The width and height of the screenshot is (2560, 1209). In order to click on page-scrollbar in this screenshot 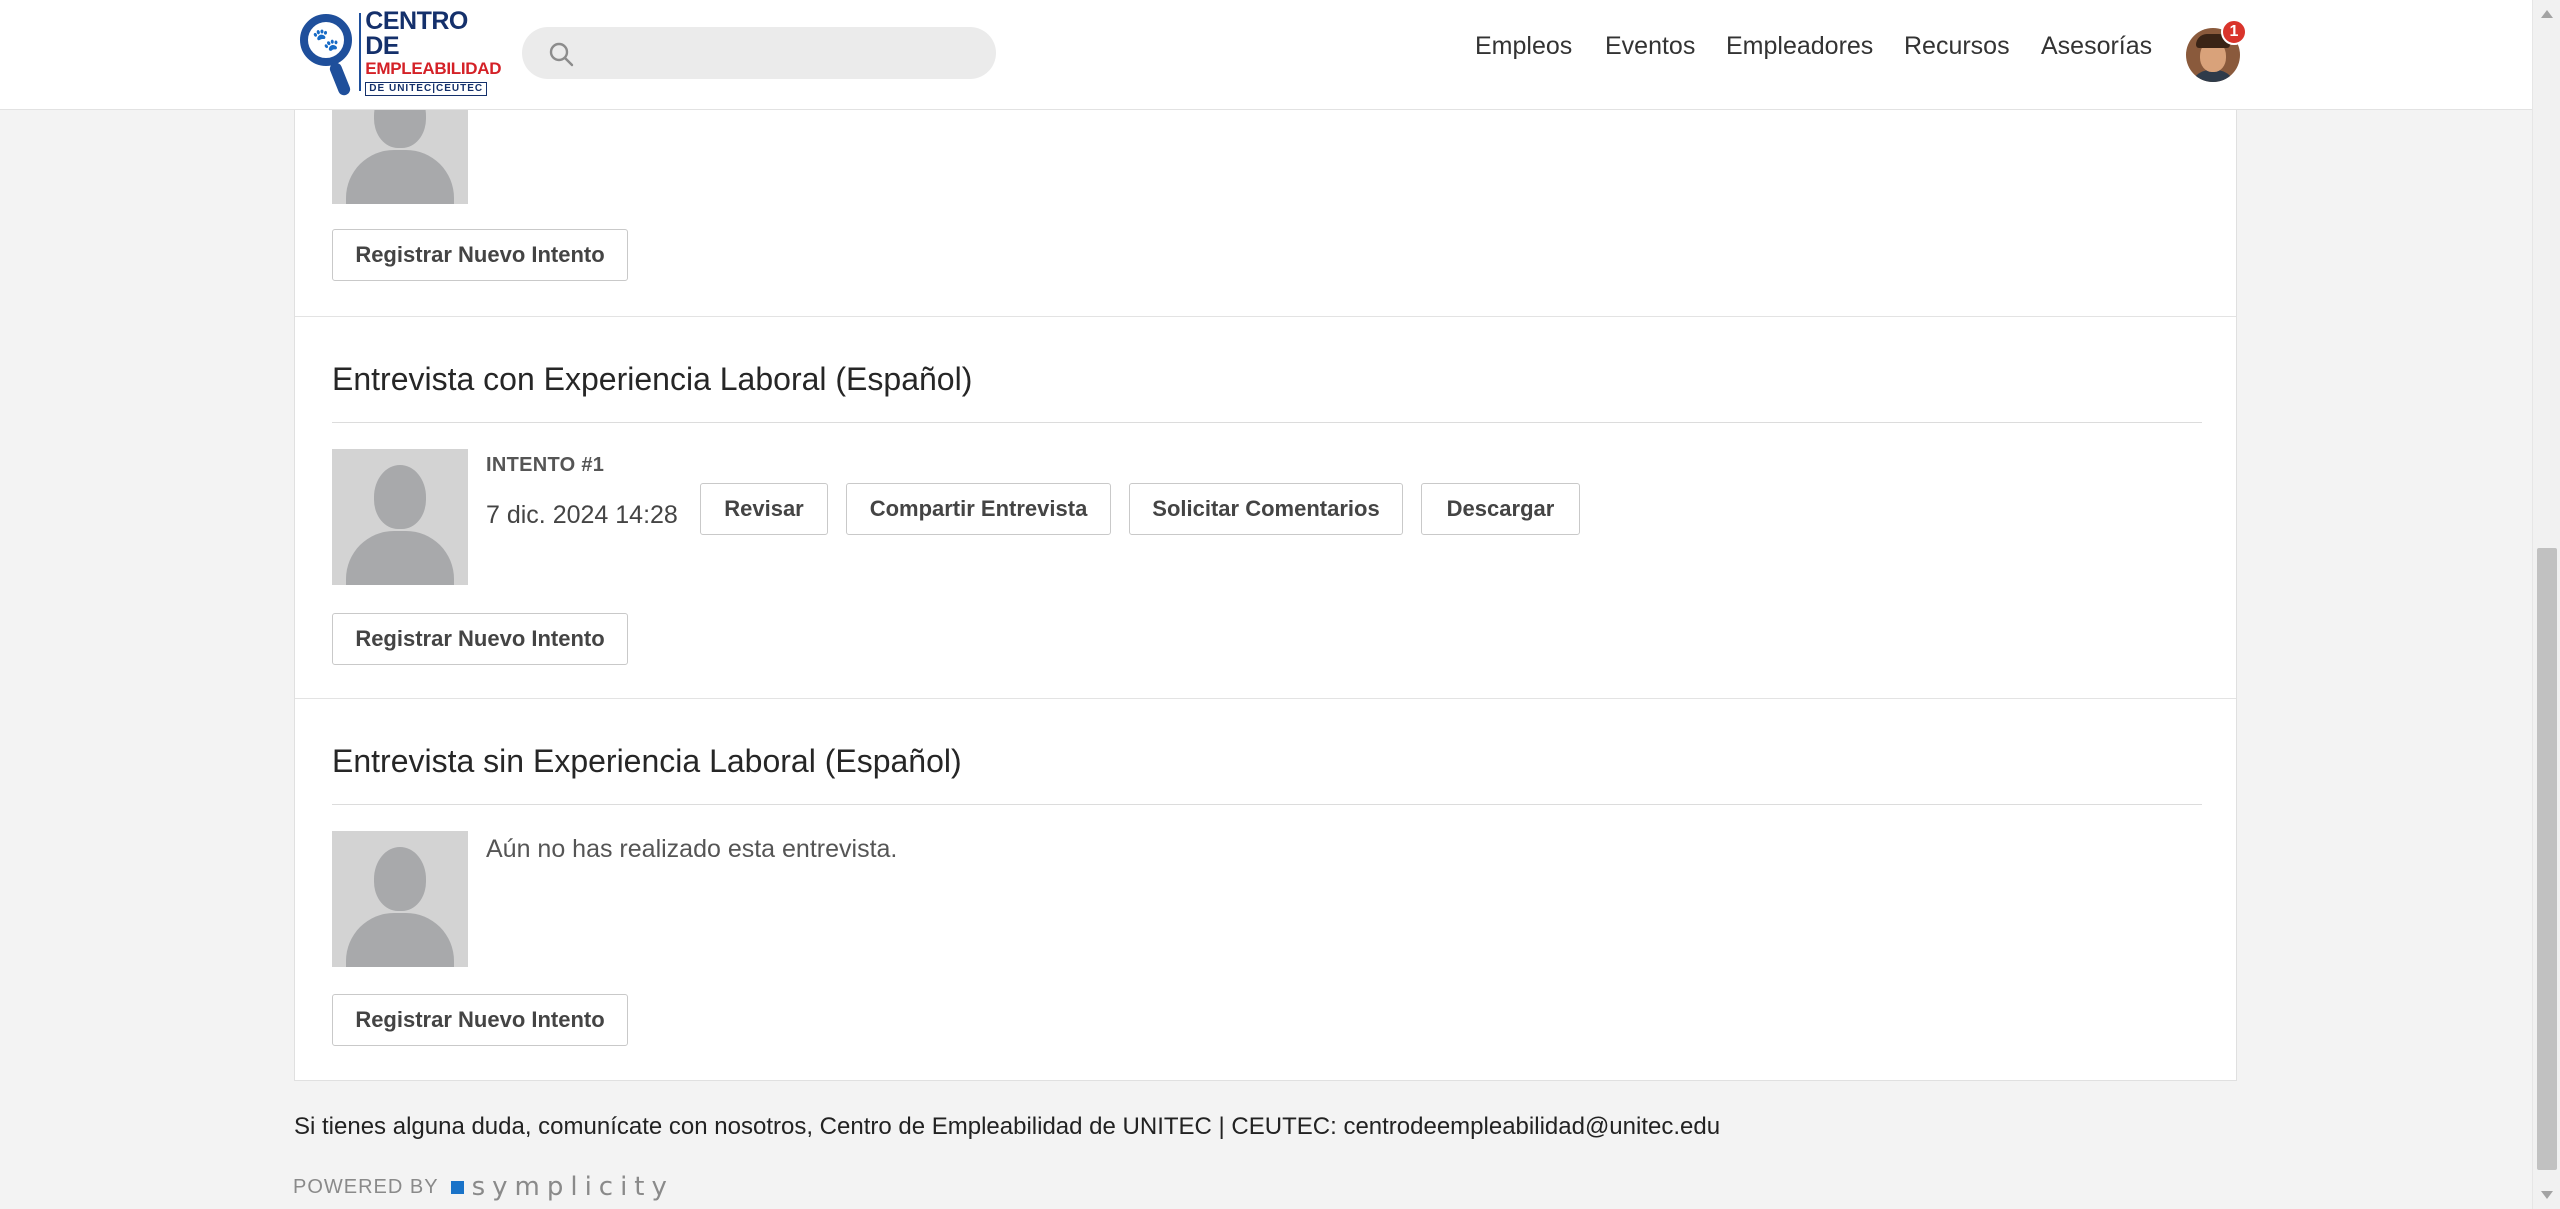, I will do `click(2546, 604)`.